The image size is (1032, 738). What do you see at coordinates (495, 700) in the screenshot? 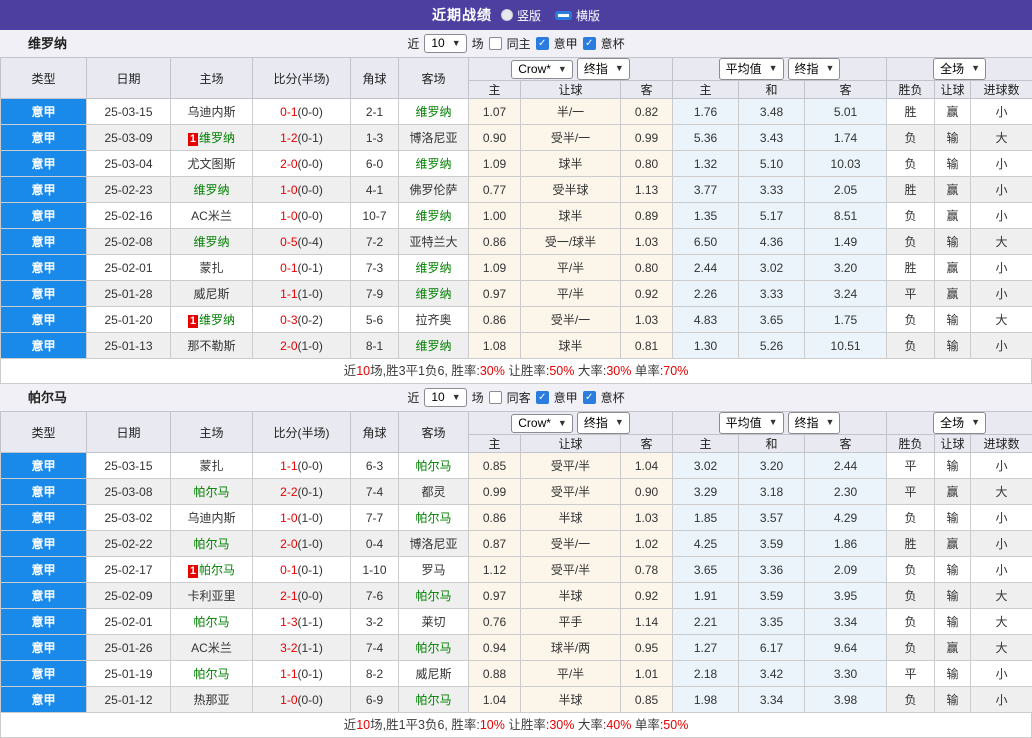
I see `cell-odds-home: 1.04` at bounding box center [495, 700].